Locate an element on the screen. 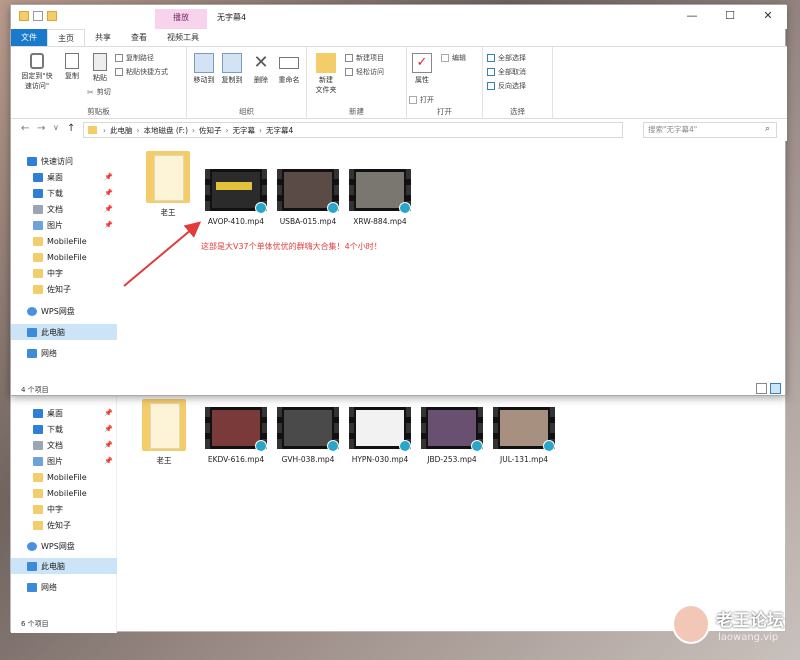 Image resolution: width=800 pixels, height=660 pixels. paste-shortcut-button: 粘贴快捷方式 is located at coordinates (141, 72).